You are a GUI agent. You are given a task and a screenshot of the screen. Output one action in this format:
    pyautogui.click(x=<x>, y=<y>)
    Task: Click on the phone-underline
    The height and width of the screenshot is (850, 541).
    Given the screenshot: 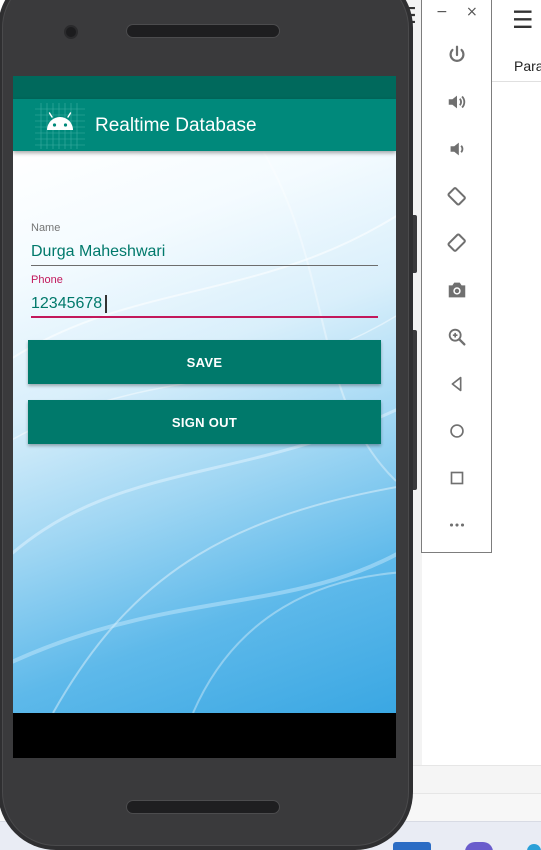 What is the action you would take?
    pyautogui.click(x=204, y=317)
    